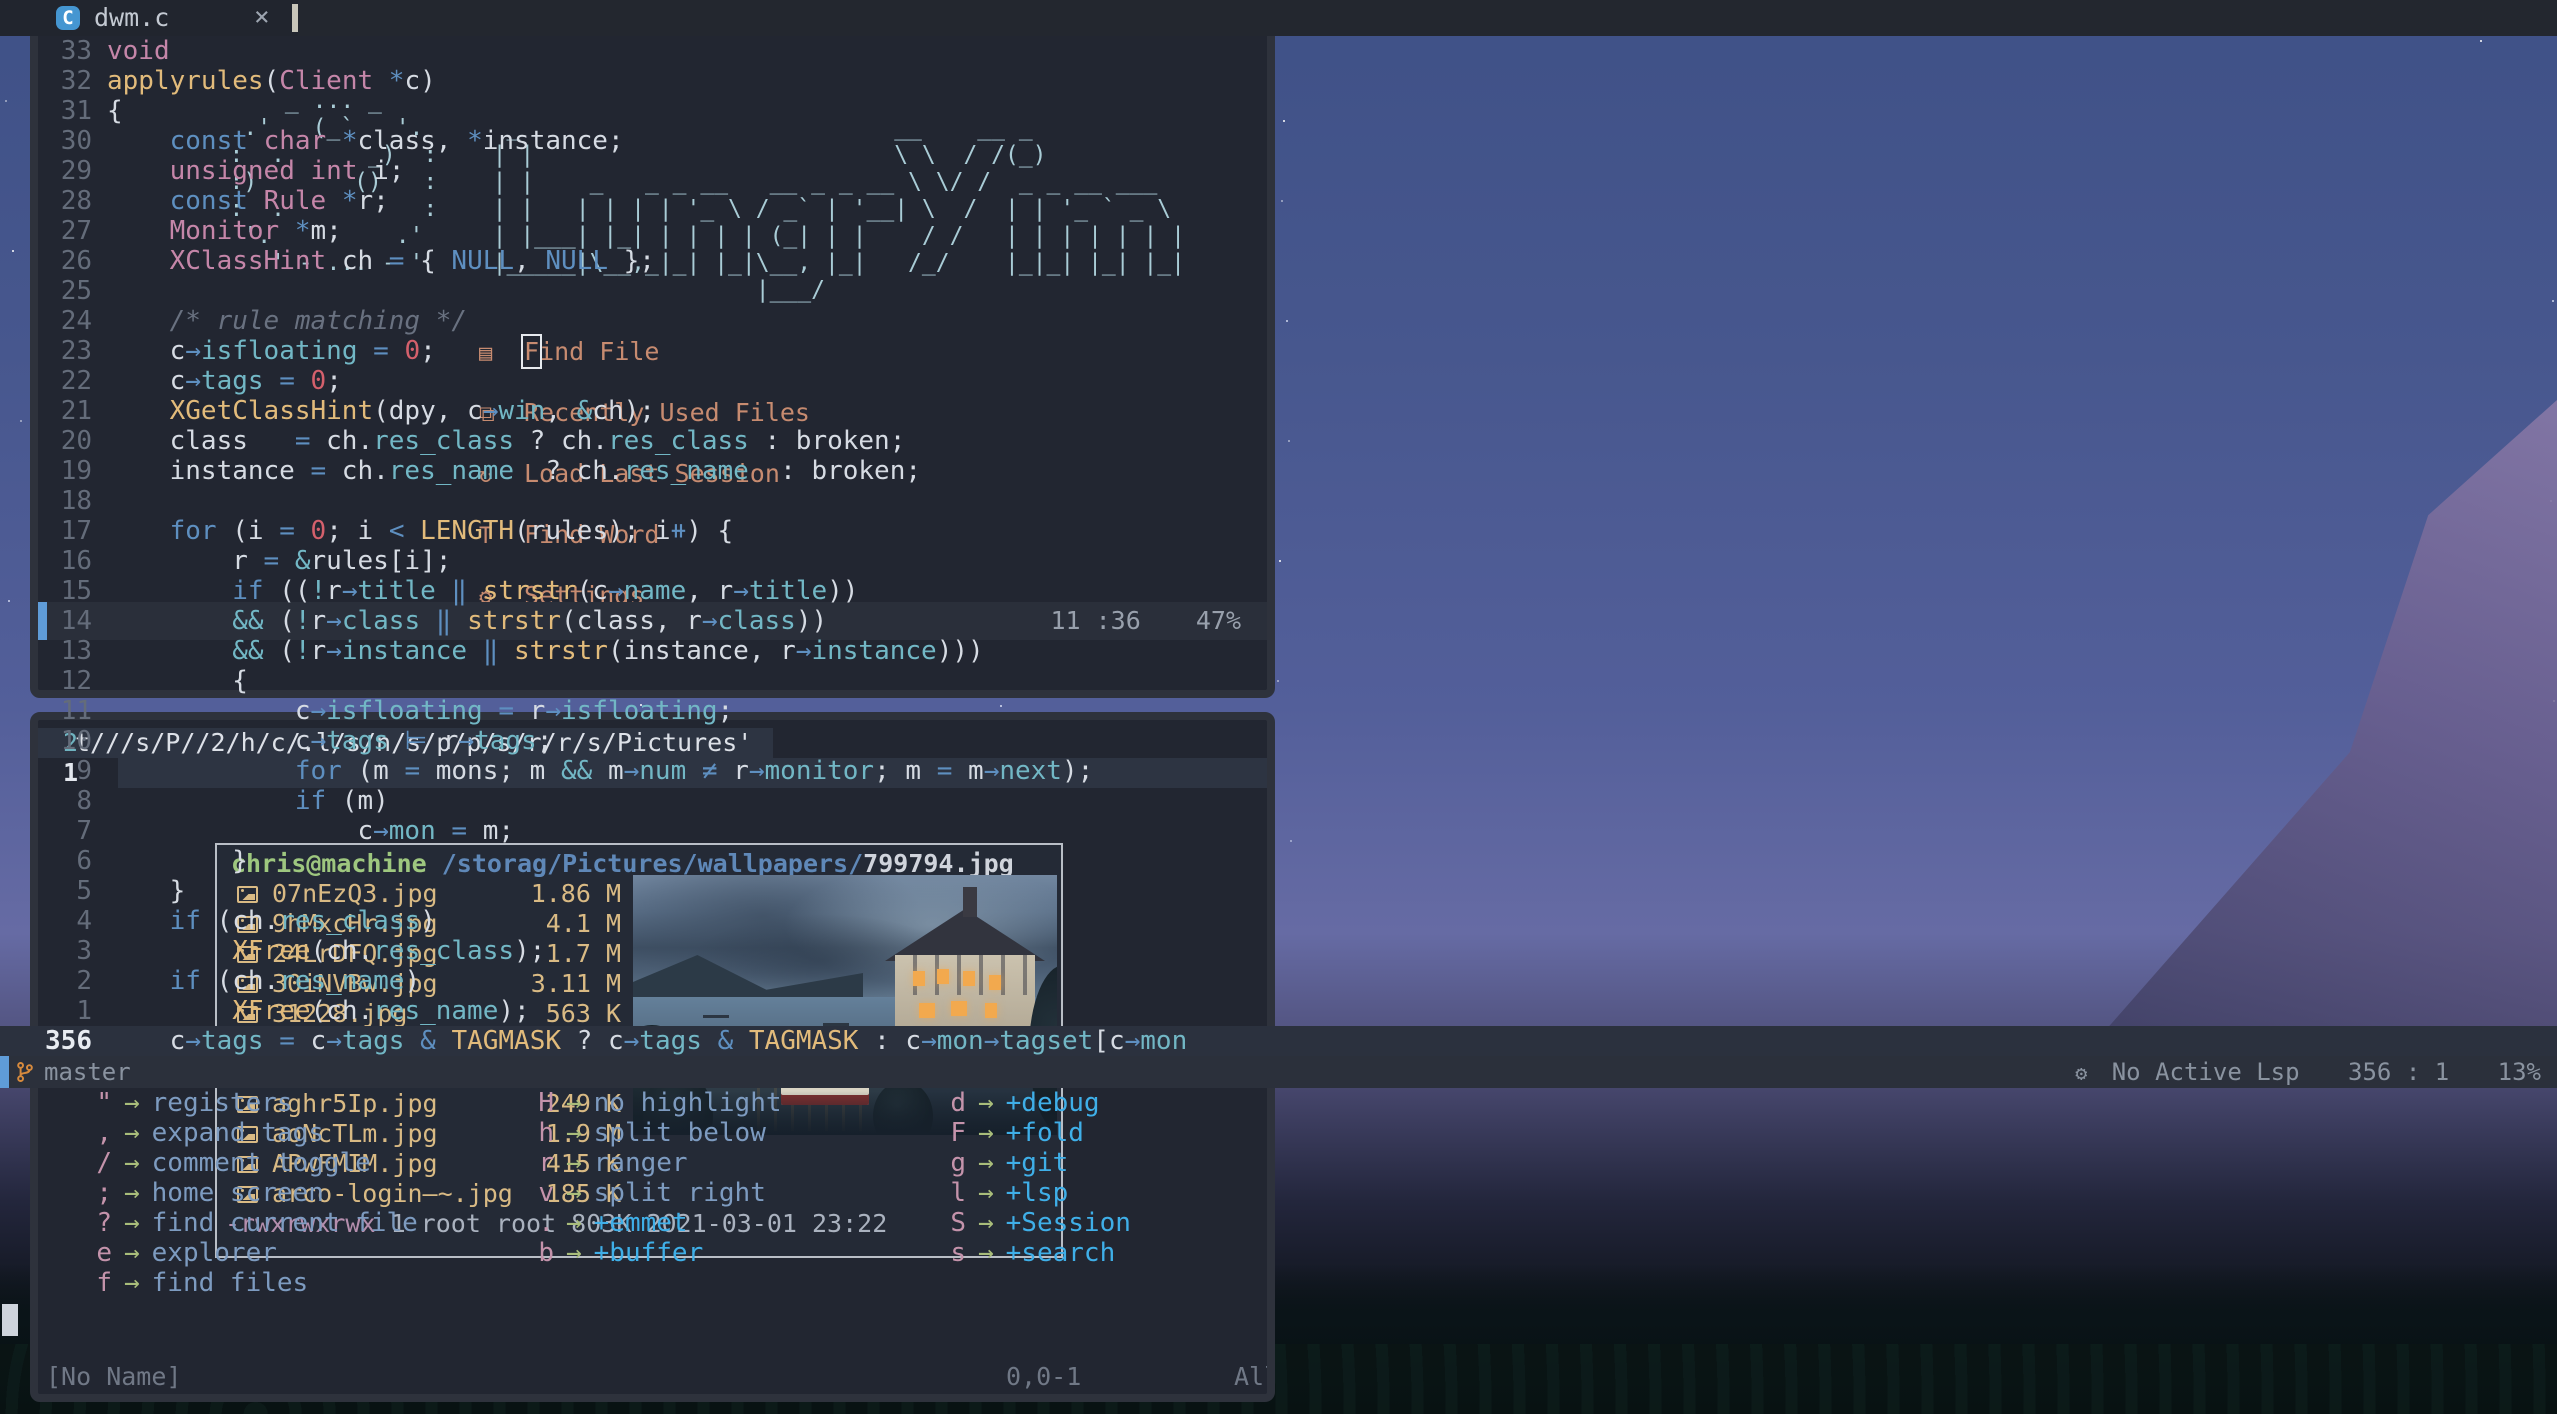 This screenshot has height=1414, width=2557. What do you see at coordinates (115, 111) in the screenshot?
I see `code-text: {` at bounding box center [115, 111].